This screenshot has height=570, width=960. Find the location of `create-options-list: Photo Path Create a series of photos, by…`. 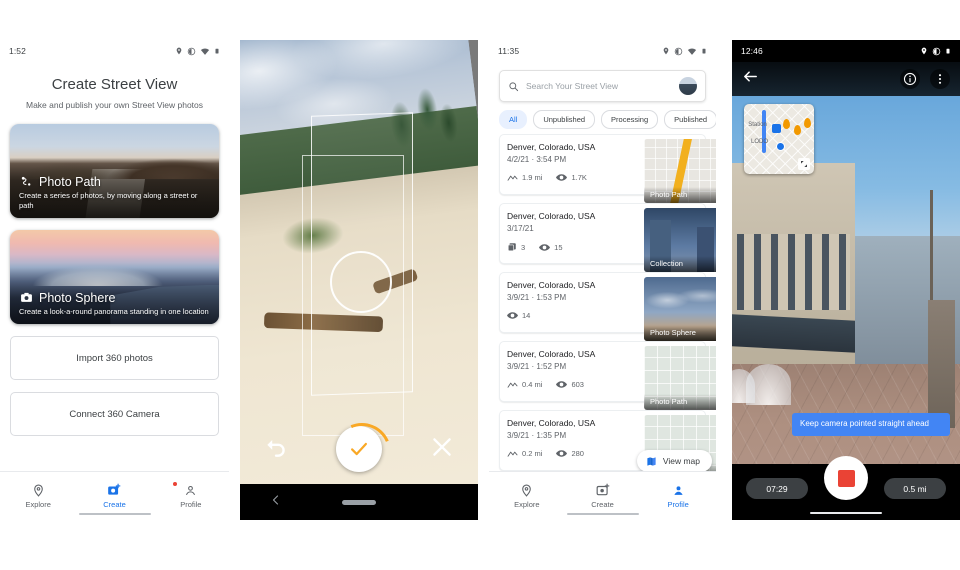

create-options-list: Photo Path Create a series of photos, by… is located at coordinates (114, 224).